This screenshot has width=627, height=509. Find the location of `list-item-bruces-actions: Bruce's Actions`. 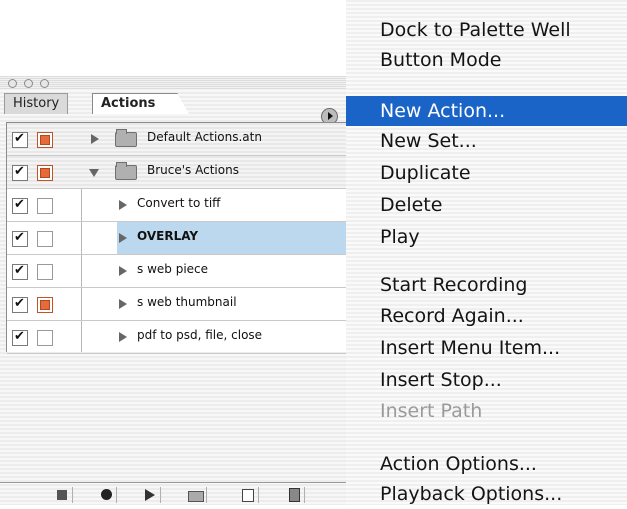

list-item-bruces-actions: Bruce's Actions is located at coordinates (179, 172).